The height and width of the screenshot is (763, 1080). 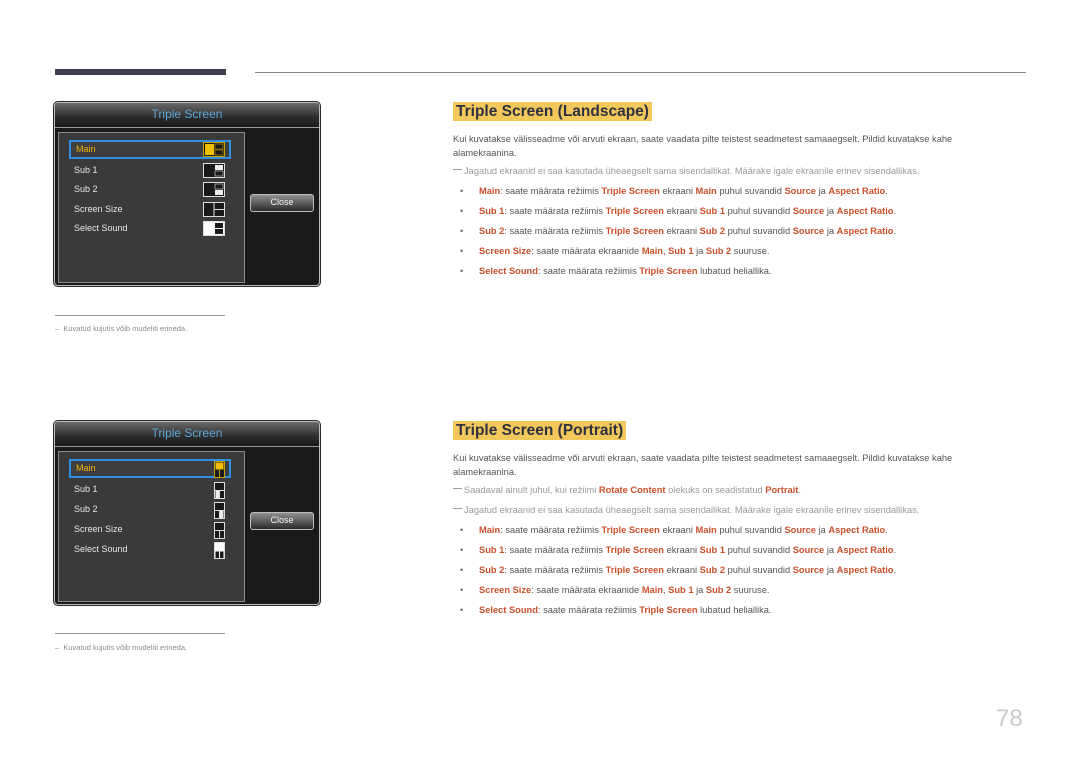 What do you see at coordinates (57, 328) in the screenshot?
I see `footnote-dash: –` at bounding box center [57, 328].